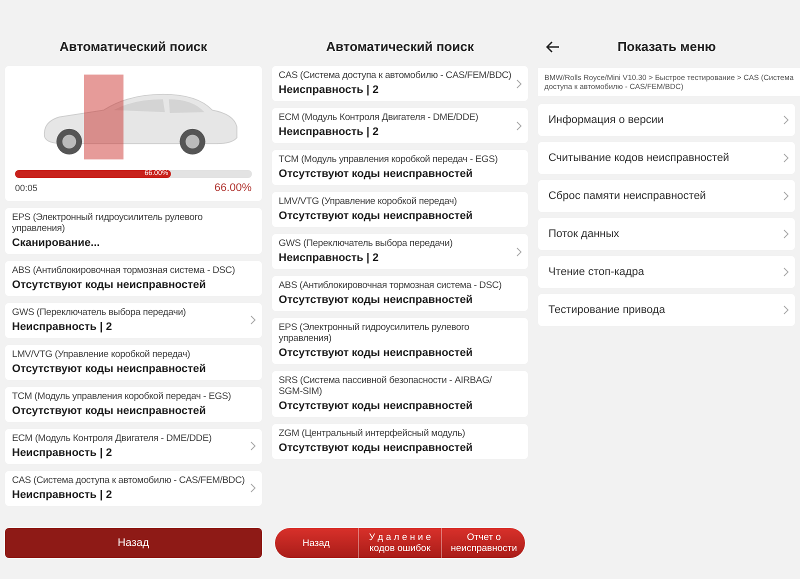 The image size is (800, 579). What do you see at coordinates (233, 188) in the screenshot?
I see `progress-percent: 66.00%` at bounding box center [233, 188].